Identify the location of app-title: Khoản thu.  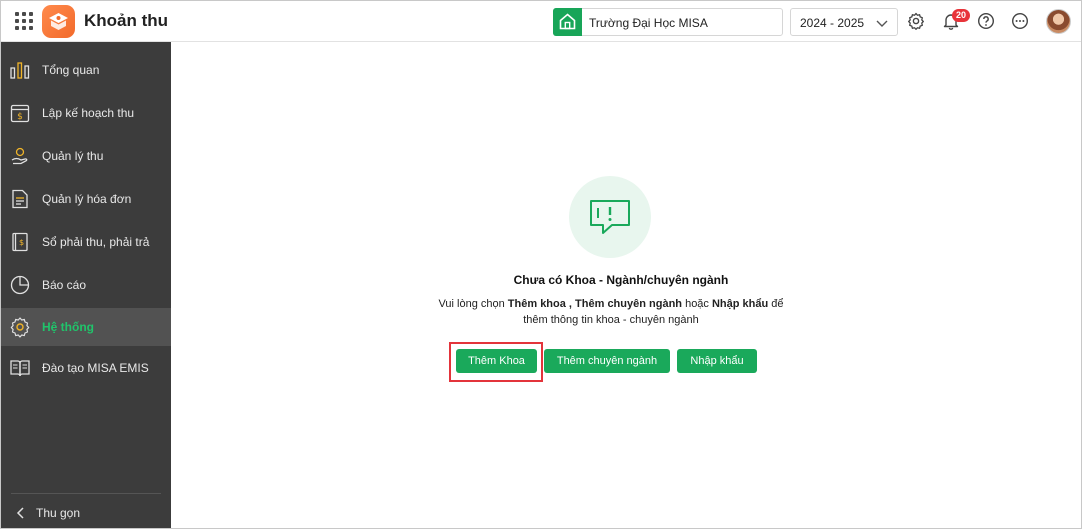
(126, 20).